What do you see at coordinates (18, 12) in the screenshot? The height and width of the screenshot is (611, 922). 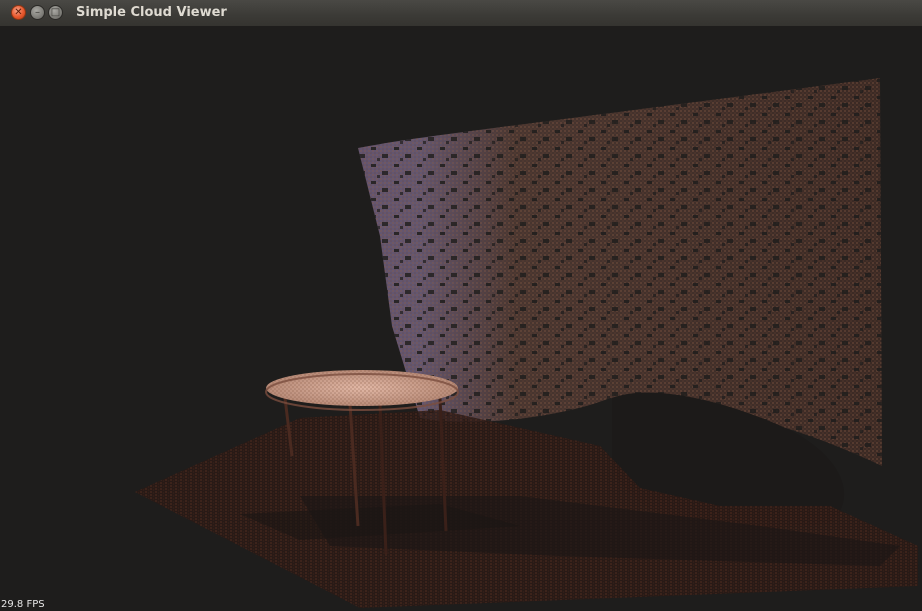 I see `close-icon: ✕` at bounding box center [18, 12].